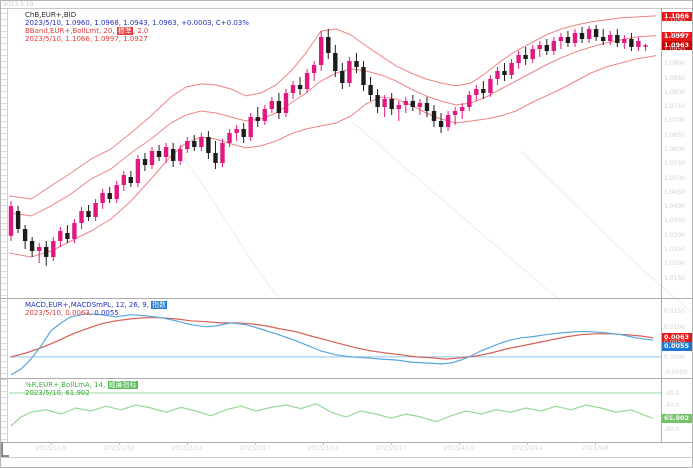  I want to click on macd-signal-line, so click(332, 338).